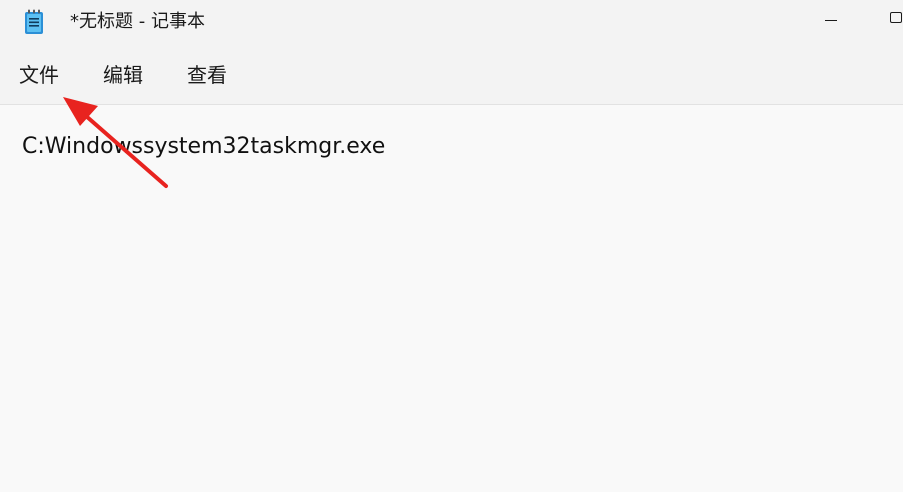 This screenshot has height=492, width=903. I want to click on menu-view: 查看, so click(207, 75).